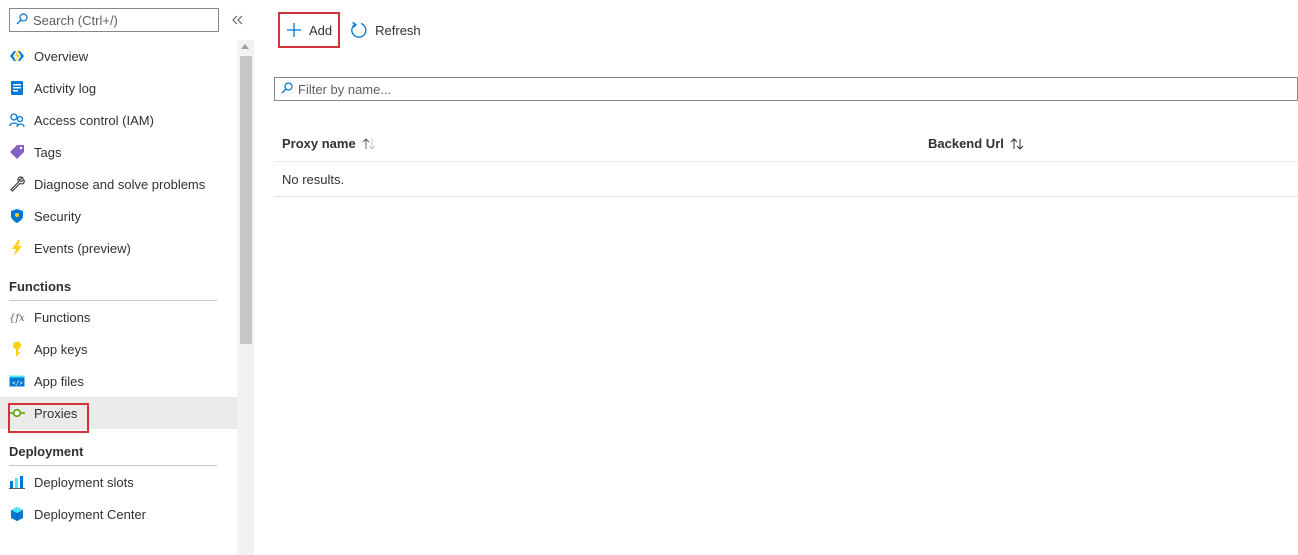 The width and height of the screenshot is (1298, 555). Describe the element at coordinates (59, 381) in the screenshot. I see `sidebar-item-label: App files` at that location.